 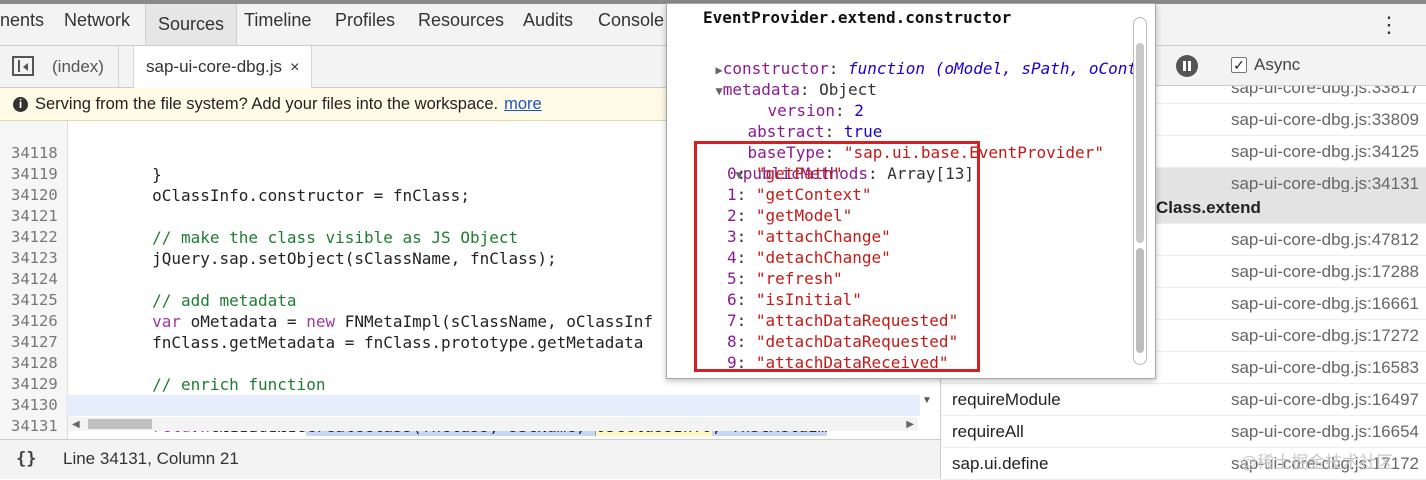 I want to click on cursor-position: Line 34131, Column 21, so click(x=151, y=458).